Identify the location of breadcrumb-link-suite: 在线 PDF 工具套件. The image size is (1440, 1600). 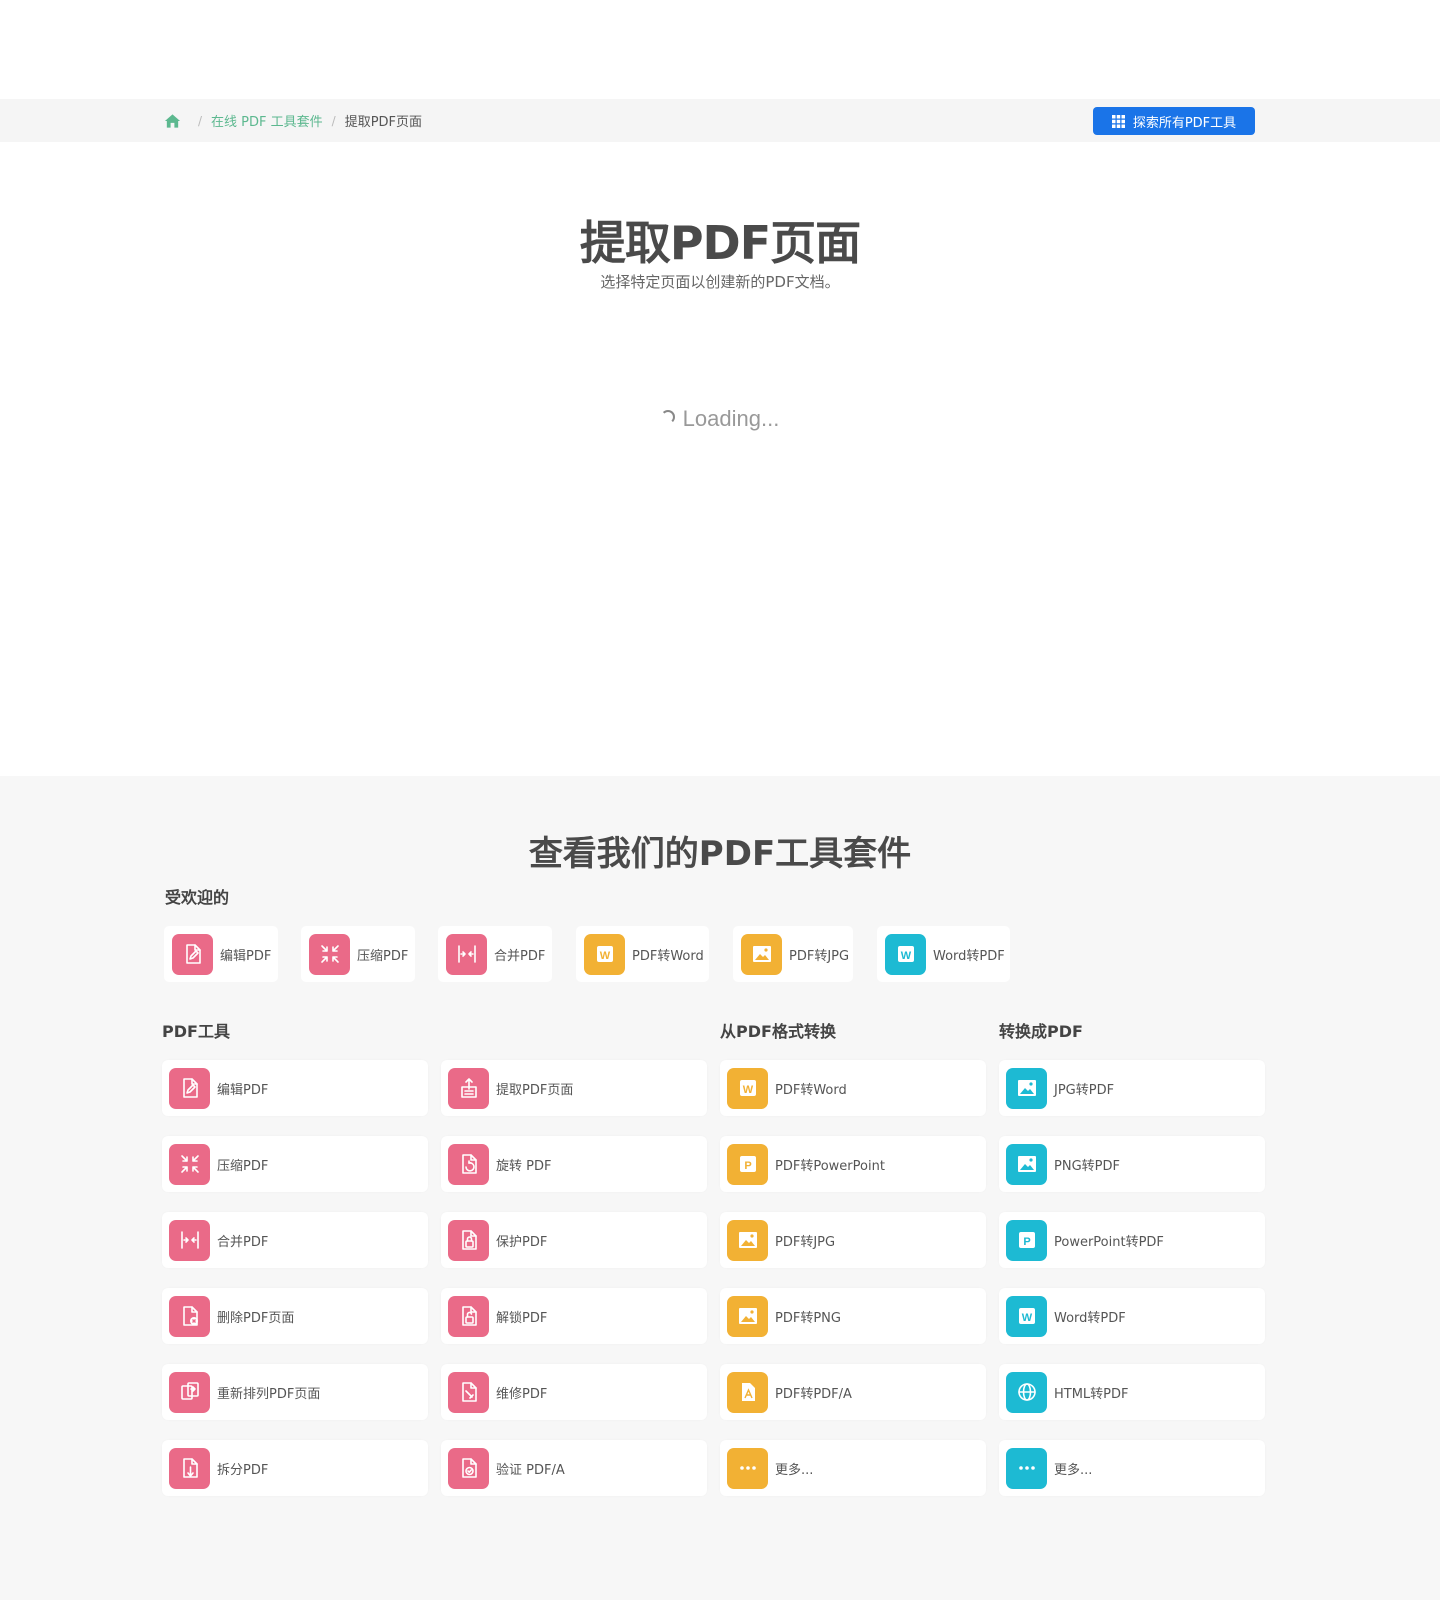
(267, 120).